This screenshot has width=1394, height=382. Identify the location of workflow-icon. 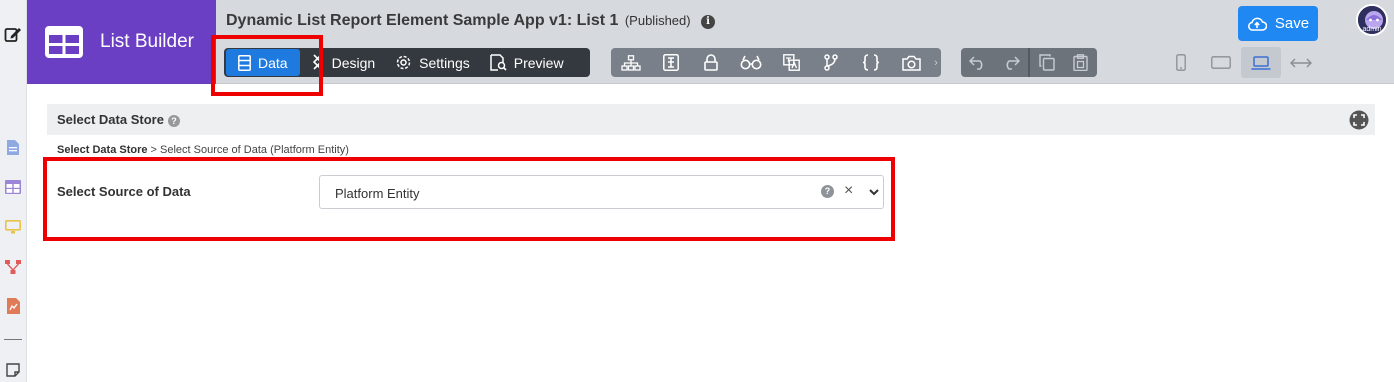
(13, 267).